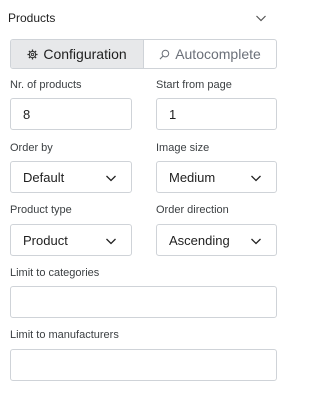  What do you see at coordinates (41, 210) in the screenshot?
I see `product-type-label: Product type` at bounding box center [41, 210].